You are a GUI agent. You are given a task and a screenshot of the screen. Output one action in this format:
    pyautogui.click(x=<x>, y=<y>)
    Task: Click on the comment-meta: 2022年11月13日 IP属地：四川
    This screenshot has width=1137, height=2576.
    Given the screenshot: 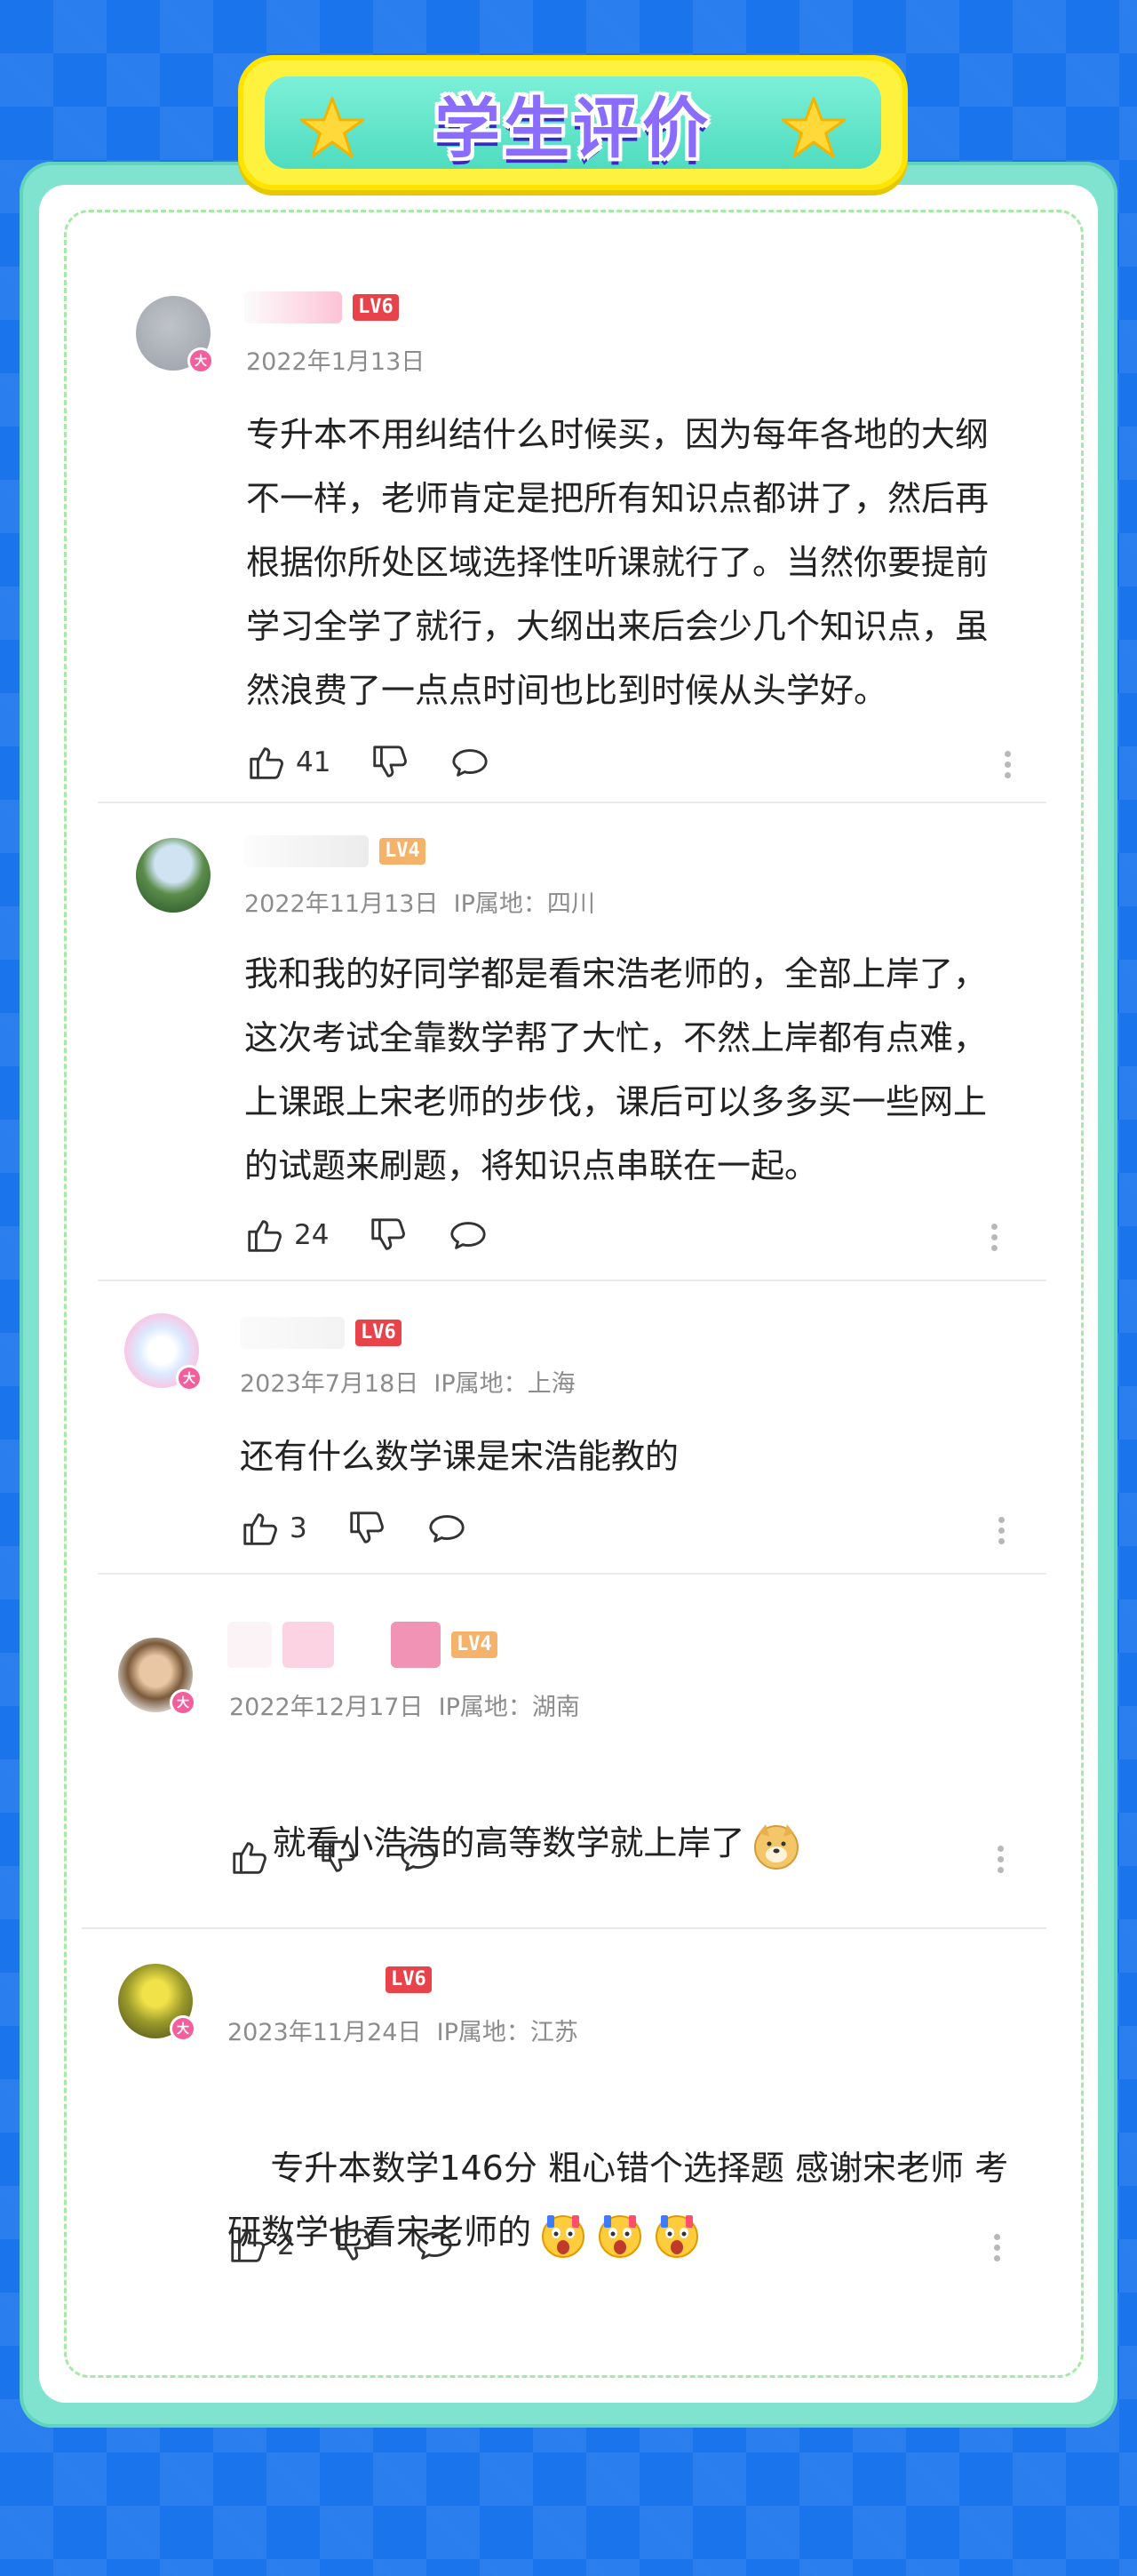 What is the action you would take?
    pyautogui.click(x=420, y=901)
    